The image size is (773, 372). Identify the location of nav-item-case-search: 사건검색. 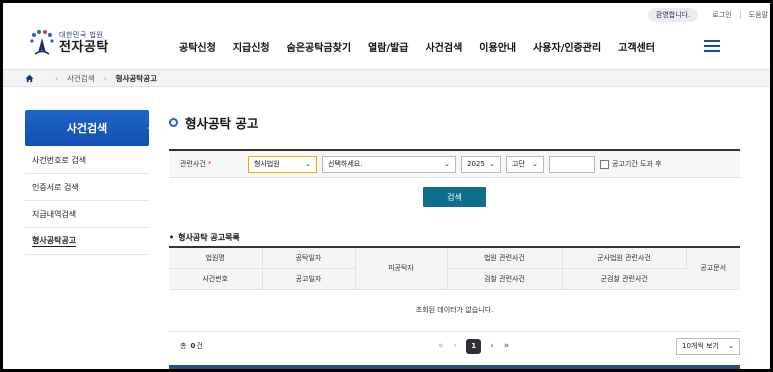
(443, 46).